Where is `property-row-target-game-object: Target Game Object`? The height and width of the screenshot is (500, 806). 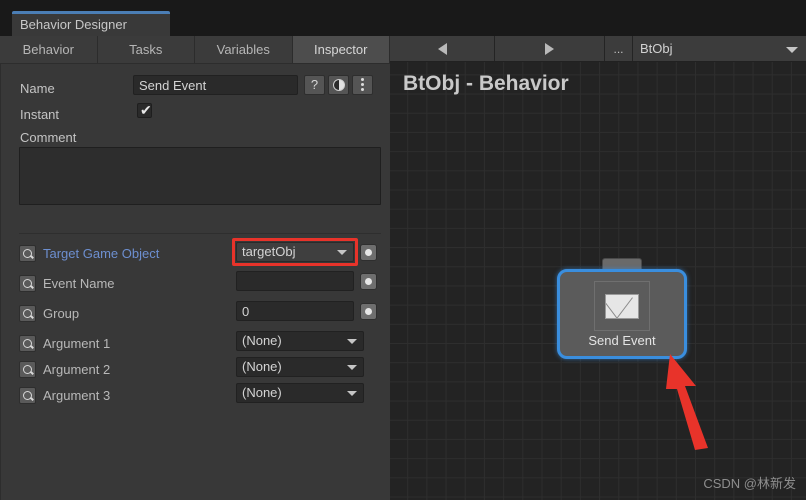
property-row-target-game-object: Target Game Object is located at coordinates (89, 253).